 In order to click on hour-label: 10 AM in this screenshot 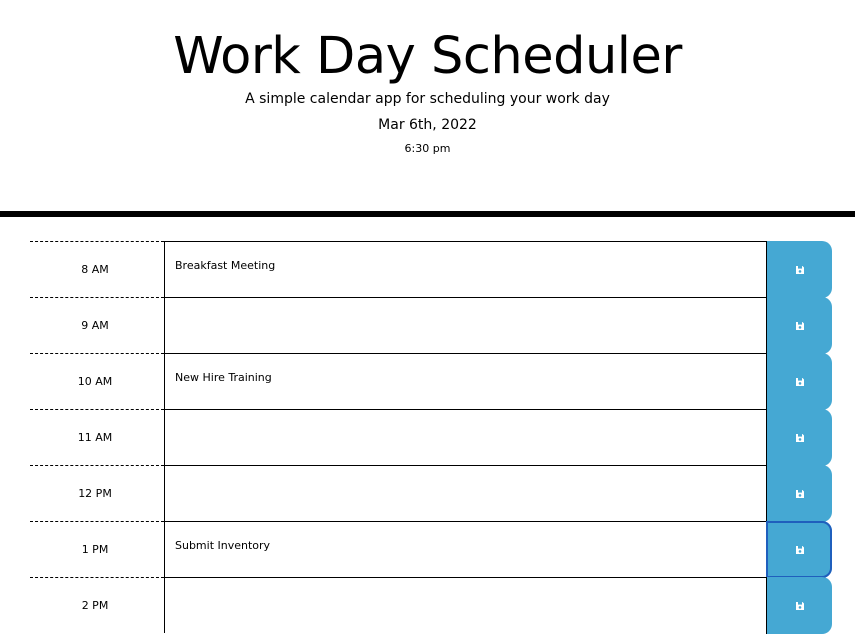, I will do `click(97, 381)`.